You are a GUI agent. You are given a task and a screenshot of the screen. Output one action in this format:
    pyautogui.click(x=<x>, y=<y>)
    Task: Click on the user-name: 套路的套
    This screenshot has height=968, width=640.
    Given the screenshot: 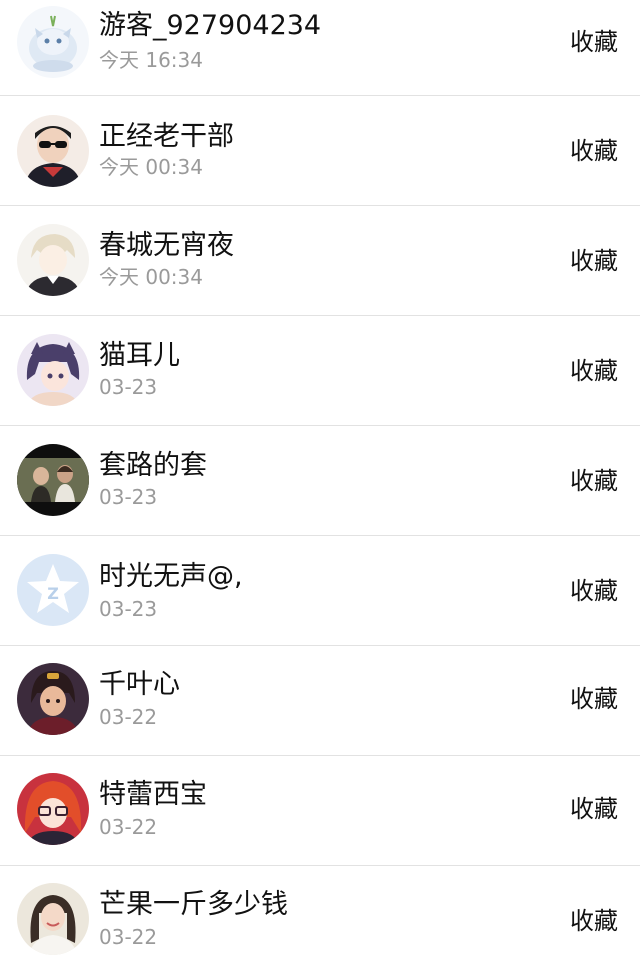 What is the action you would take?
    pyautogui.click(x=153, y=465)
    